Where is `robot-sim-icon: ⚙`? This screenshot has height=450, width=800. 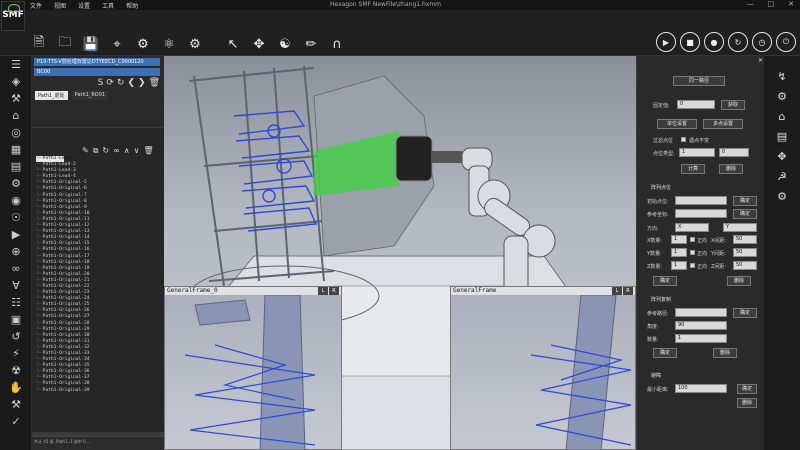 robot-sim-icon: ⚙ is located at coordinates (782, 96).